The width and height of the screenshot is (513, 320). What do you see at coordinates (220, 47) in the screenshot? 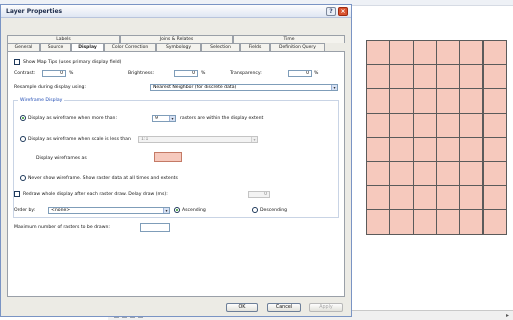
I see `tab-selection: Selection` at bounding box center [220, 47].